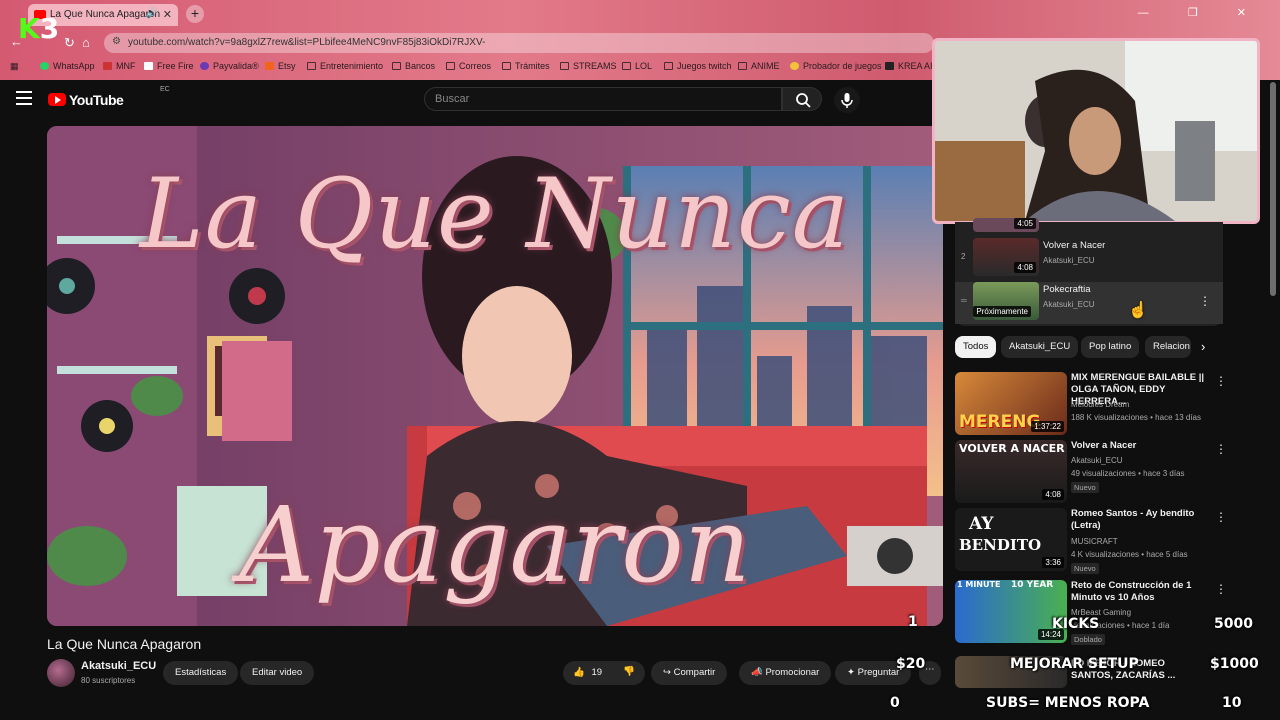 This screenshot has width=1280, height=720. I want to click on freefire-icon, so click(148, 66).